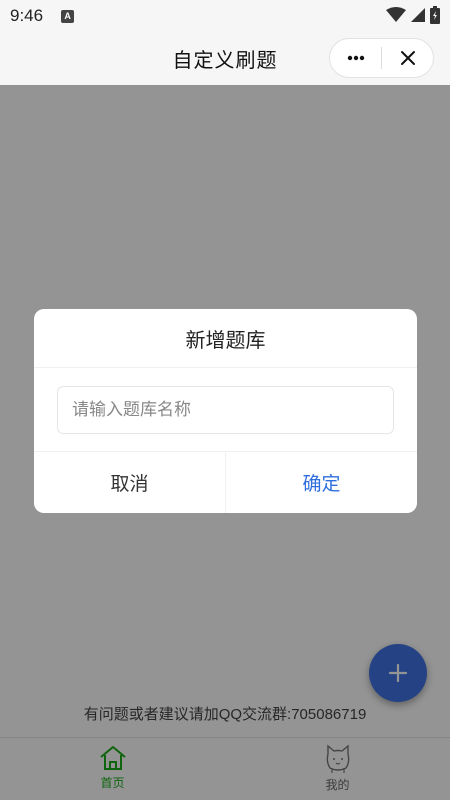 The height and width of the screenshot is (800, 450). I want to click on notification-icon: A, so click(68, 16).